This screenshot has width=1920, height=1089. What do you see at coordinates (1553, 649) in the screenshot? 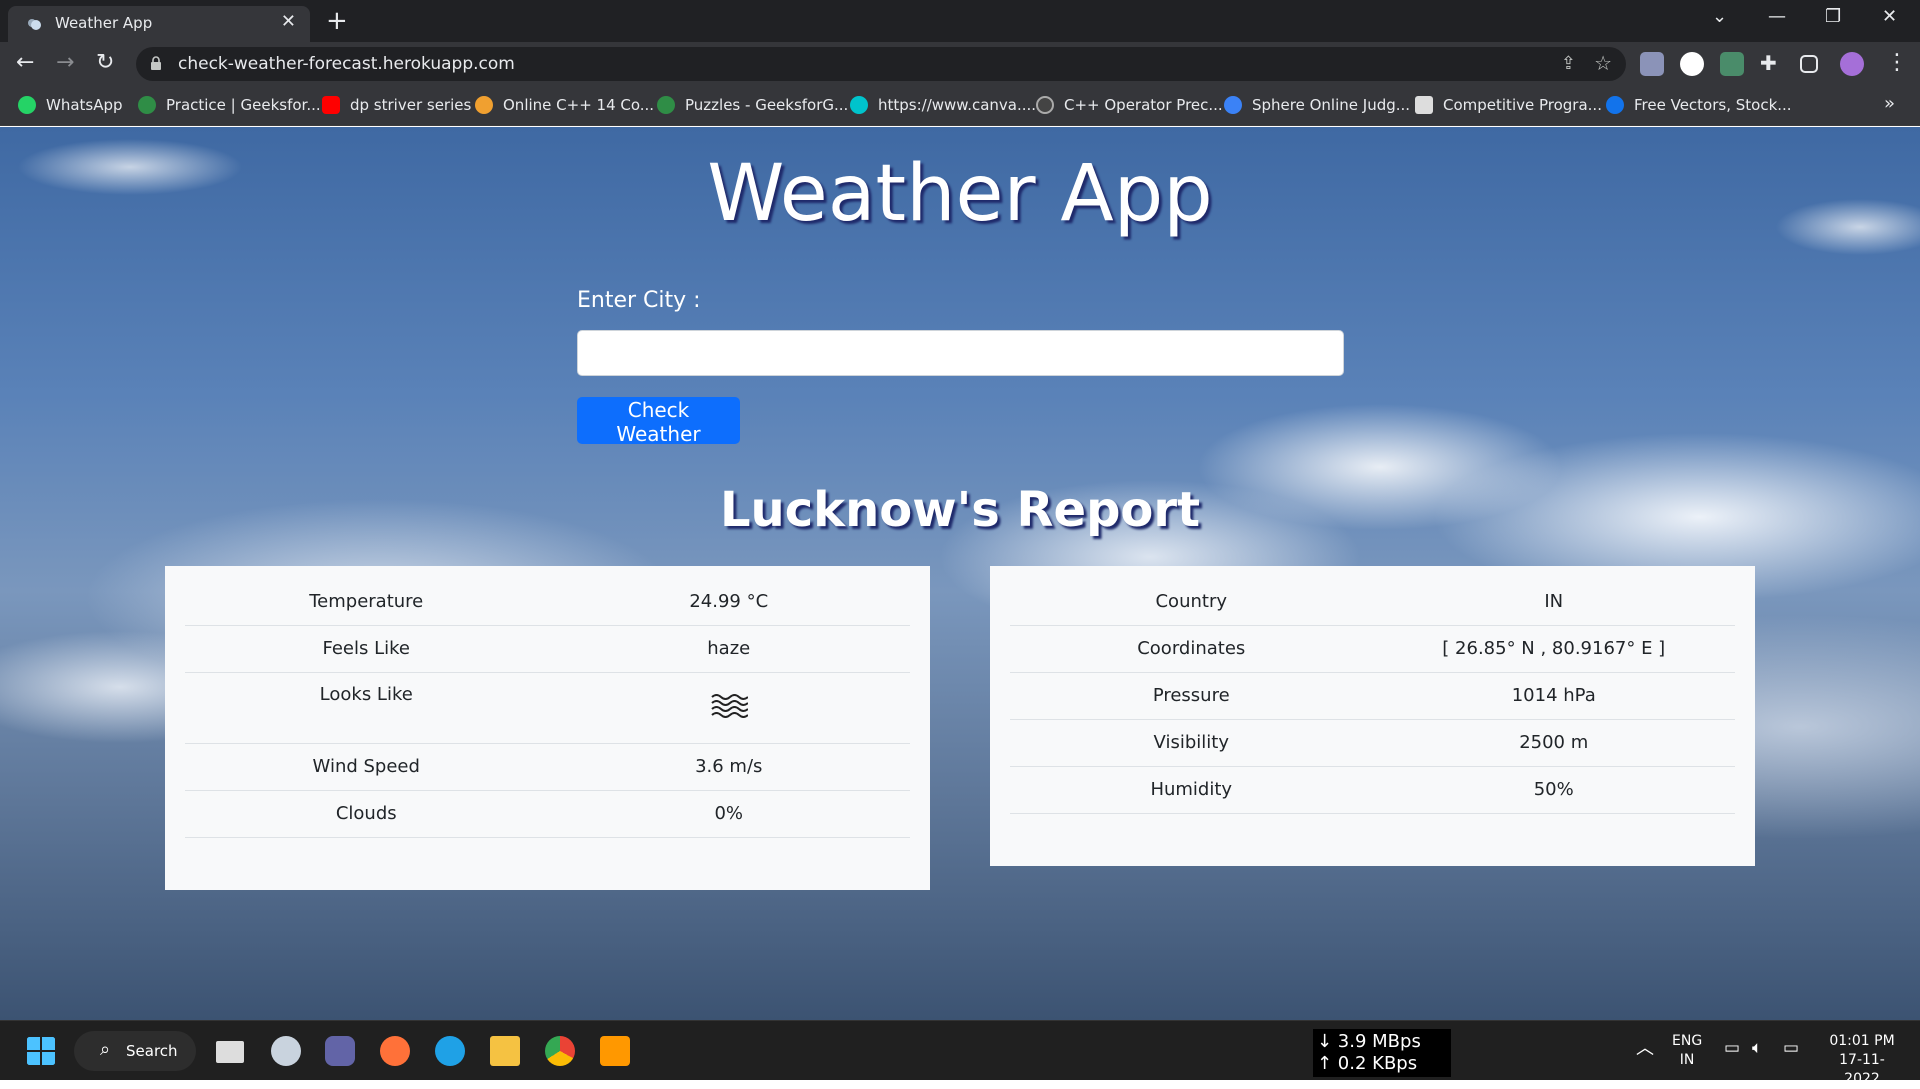
I see `row-value: [ 26.85° N , 80.9167° E ]` at bounding box center [1553, 649].